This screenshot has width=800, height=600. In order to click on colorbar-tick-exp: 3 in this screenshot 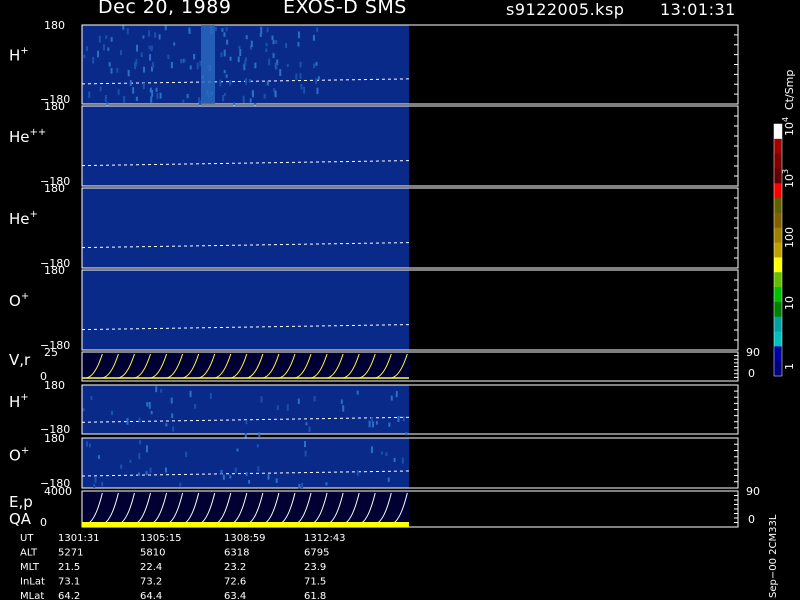, I will do `click(785, 171)`.